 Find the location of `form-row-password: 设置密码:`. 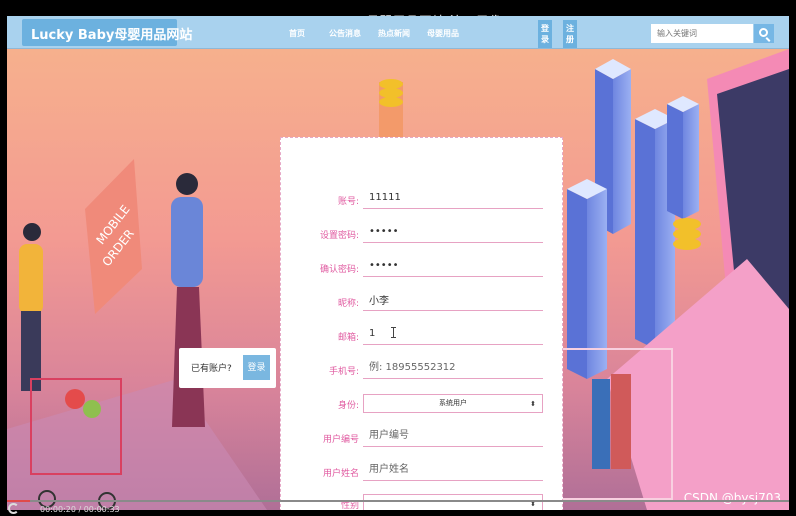

form-row-password: 设置密码: is located at coordinates (422, 232).